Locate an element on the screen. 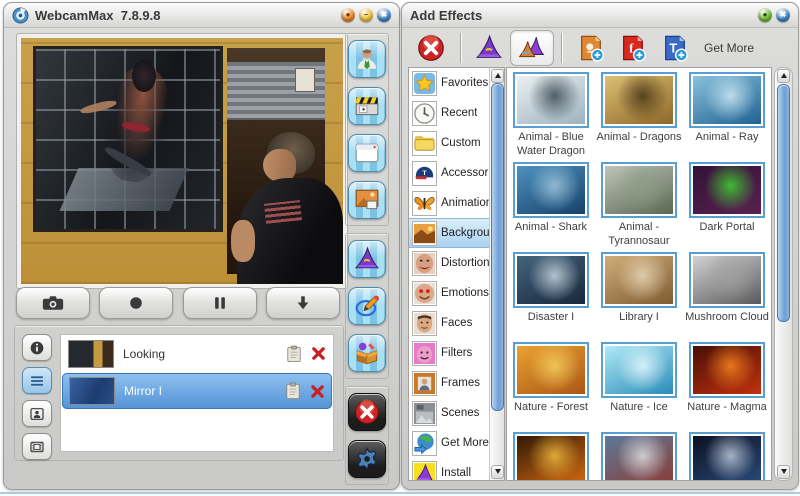  picture-view-button is located at coordinates (37, 413).